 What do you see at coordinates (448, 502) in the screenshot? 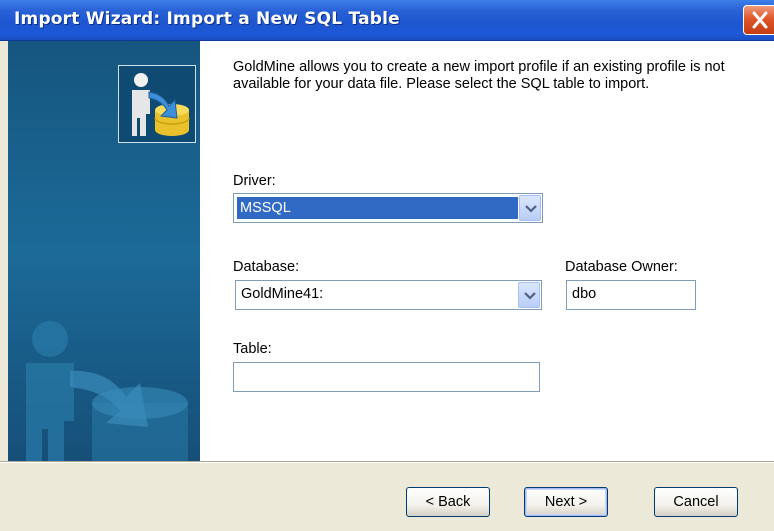
I see `back-button: < Back` at bounding box center [448, 502].